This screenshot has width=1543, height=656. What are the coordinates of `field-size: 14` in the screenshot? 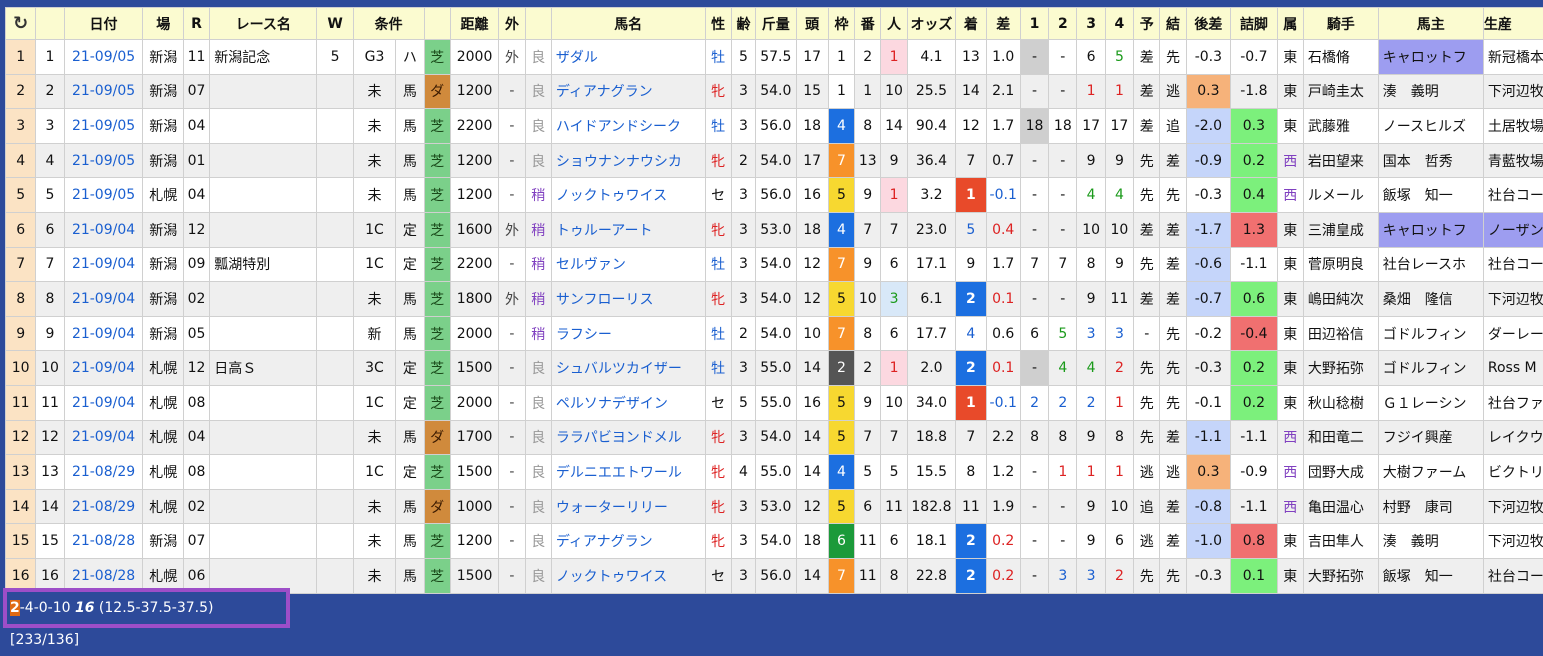 It's located at (812, 437).